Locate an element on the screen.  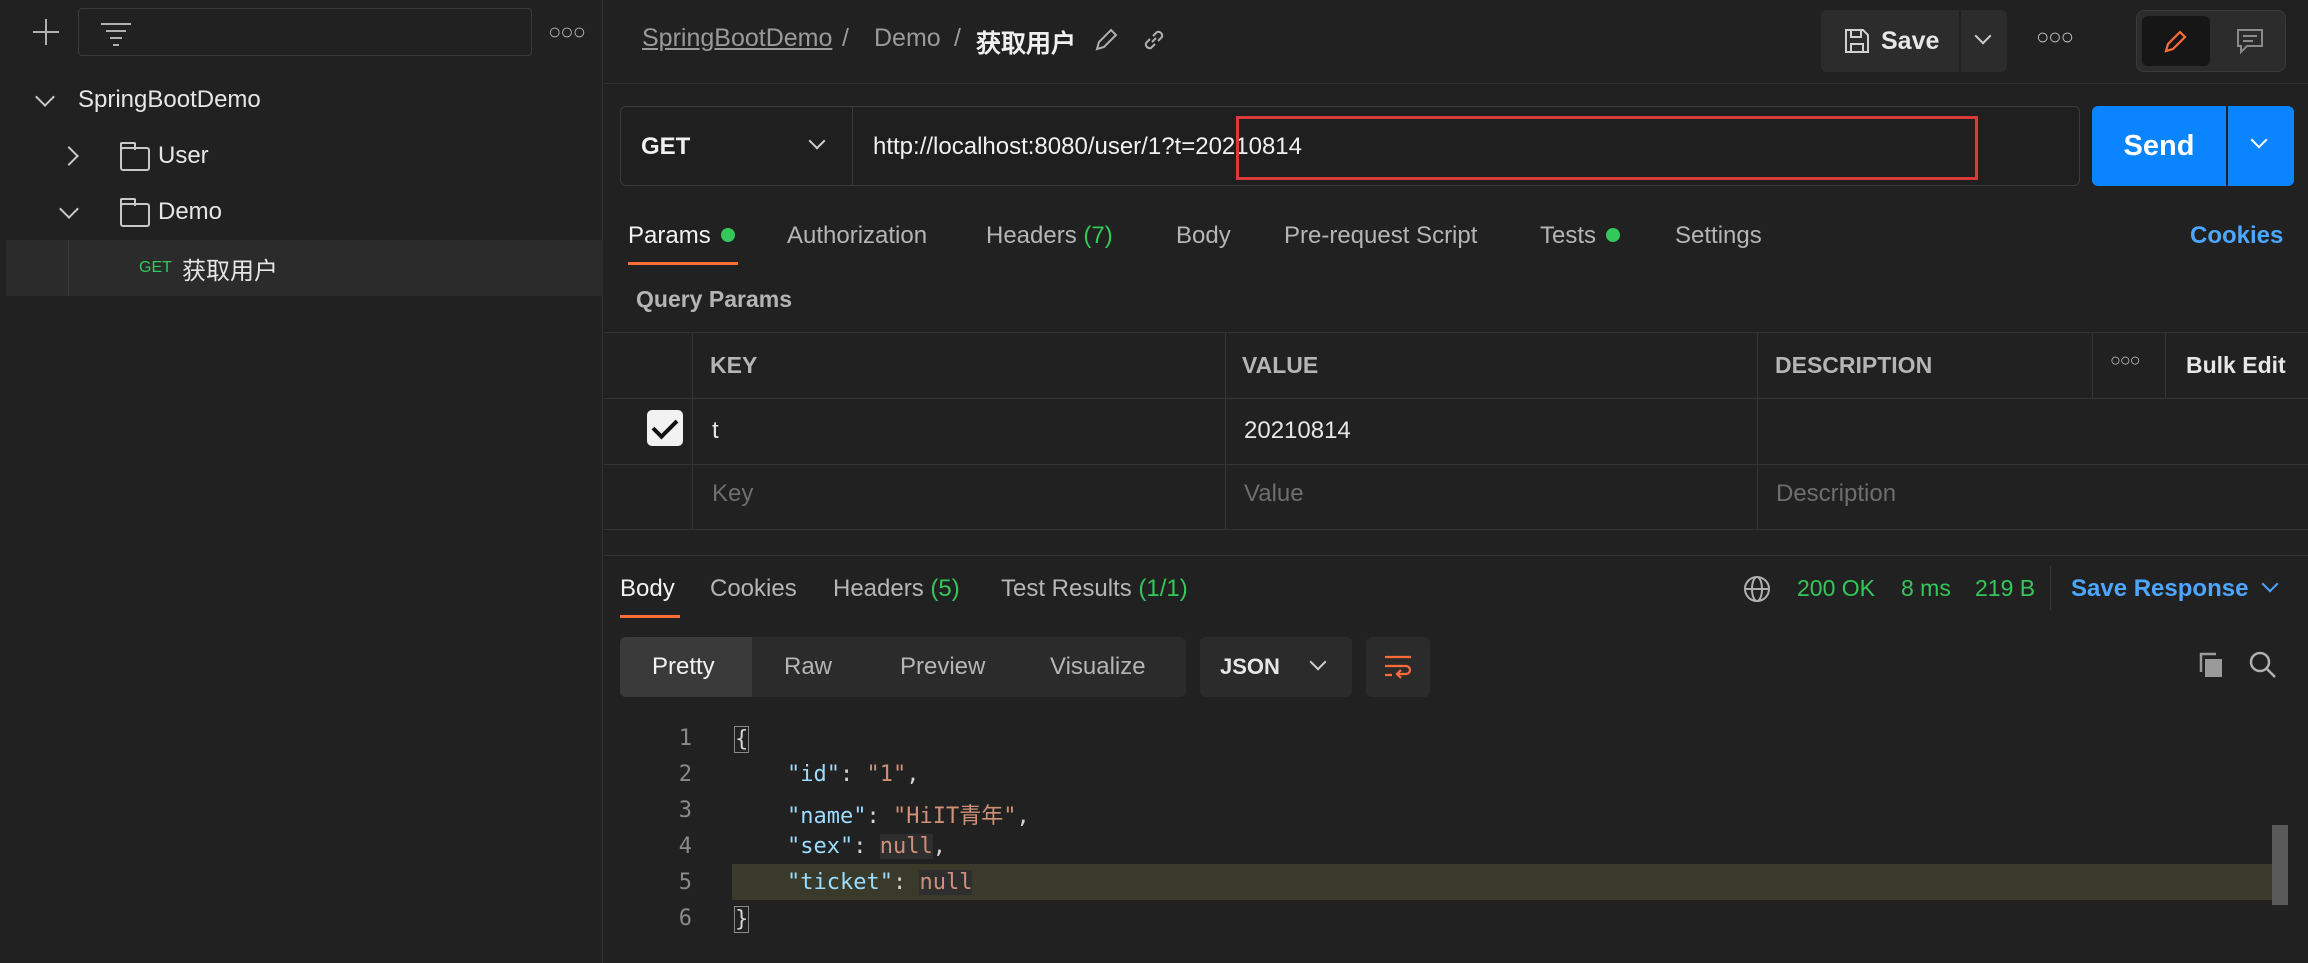
description-input: Description is located at coordinates (1836, 494).